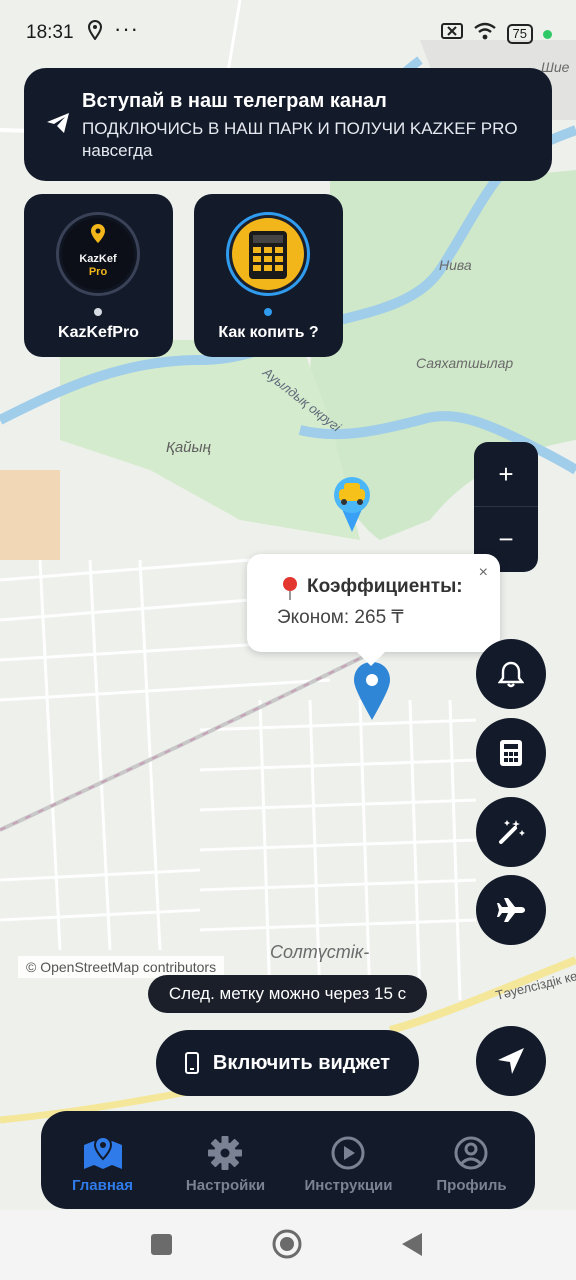 This screenshot has width=576, height=1280. Describe the element at coordinates (288, 32) in the screenshot. I see `status-bar: 18:31 ··· 75` at that location.